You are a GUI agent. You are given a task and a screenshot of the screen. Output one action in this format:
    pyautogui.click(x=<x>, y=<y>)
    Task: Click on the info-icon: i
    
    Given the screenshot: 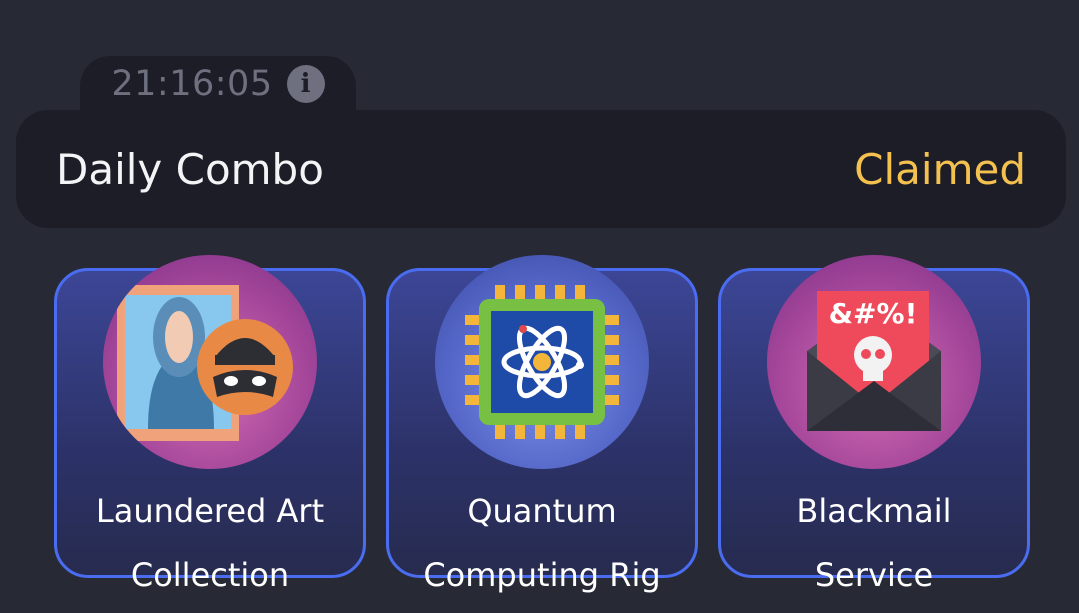 What is the action you would take?
    pyautogui.click(x=305, y=84)
    